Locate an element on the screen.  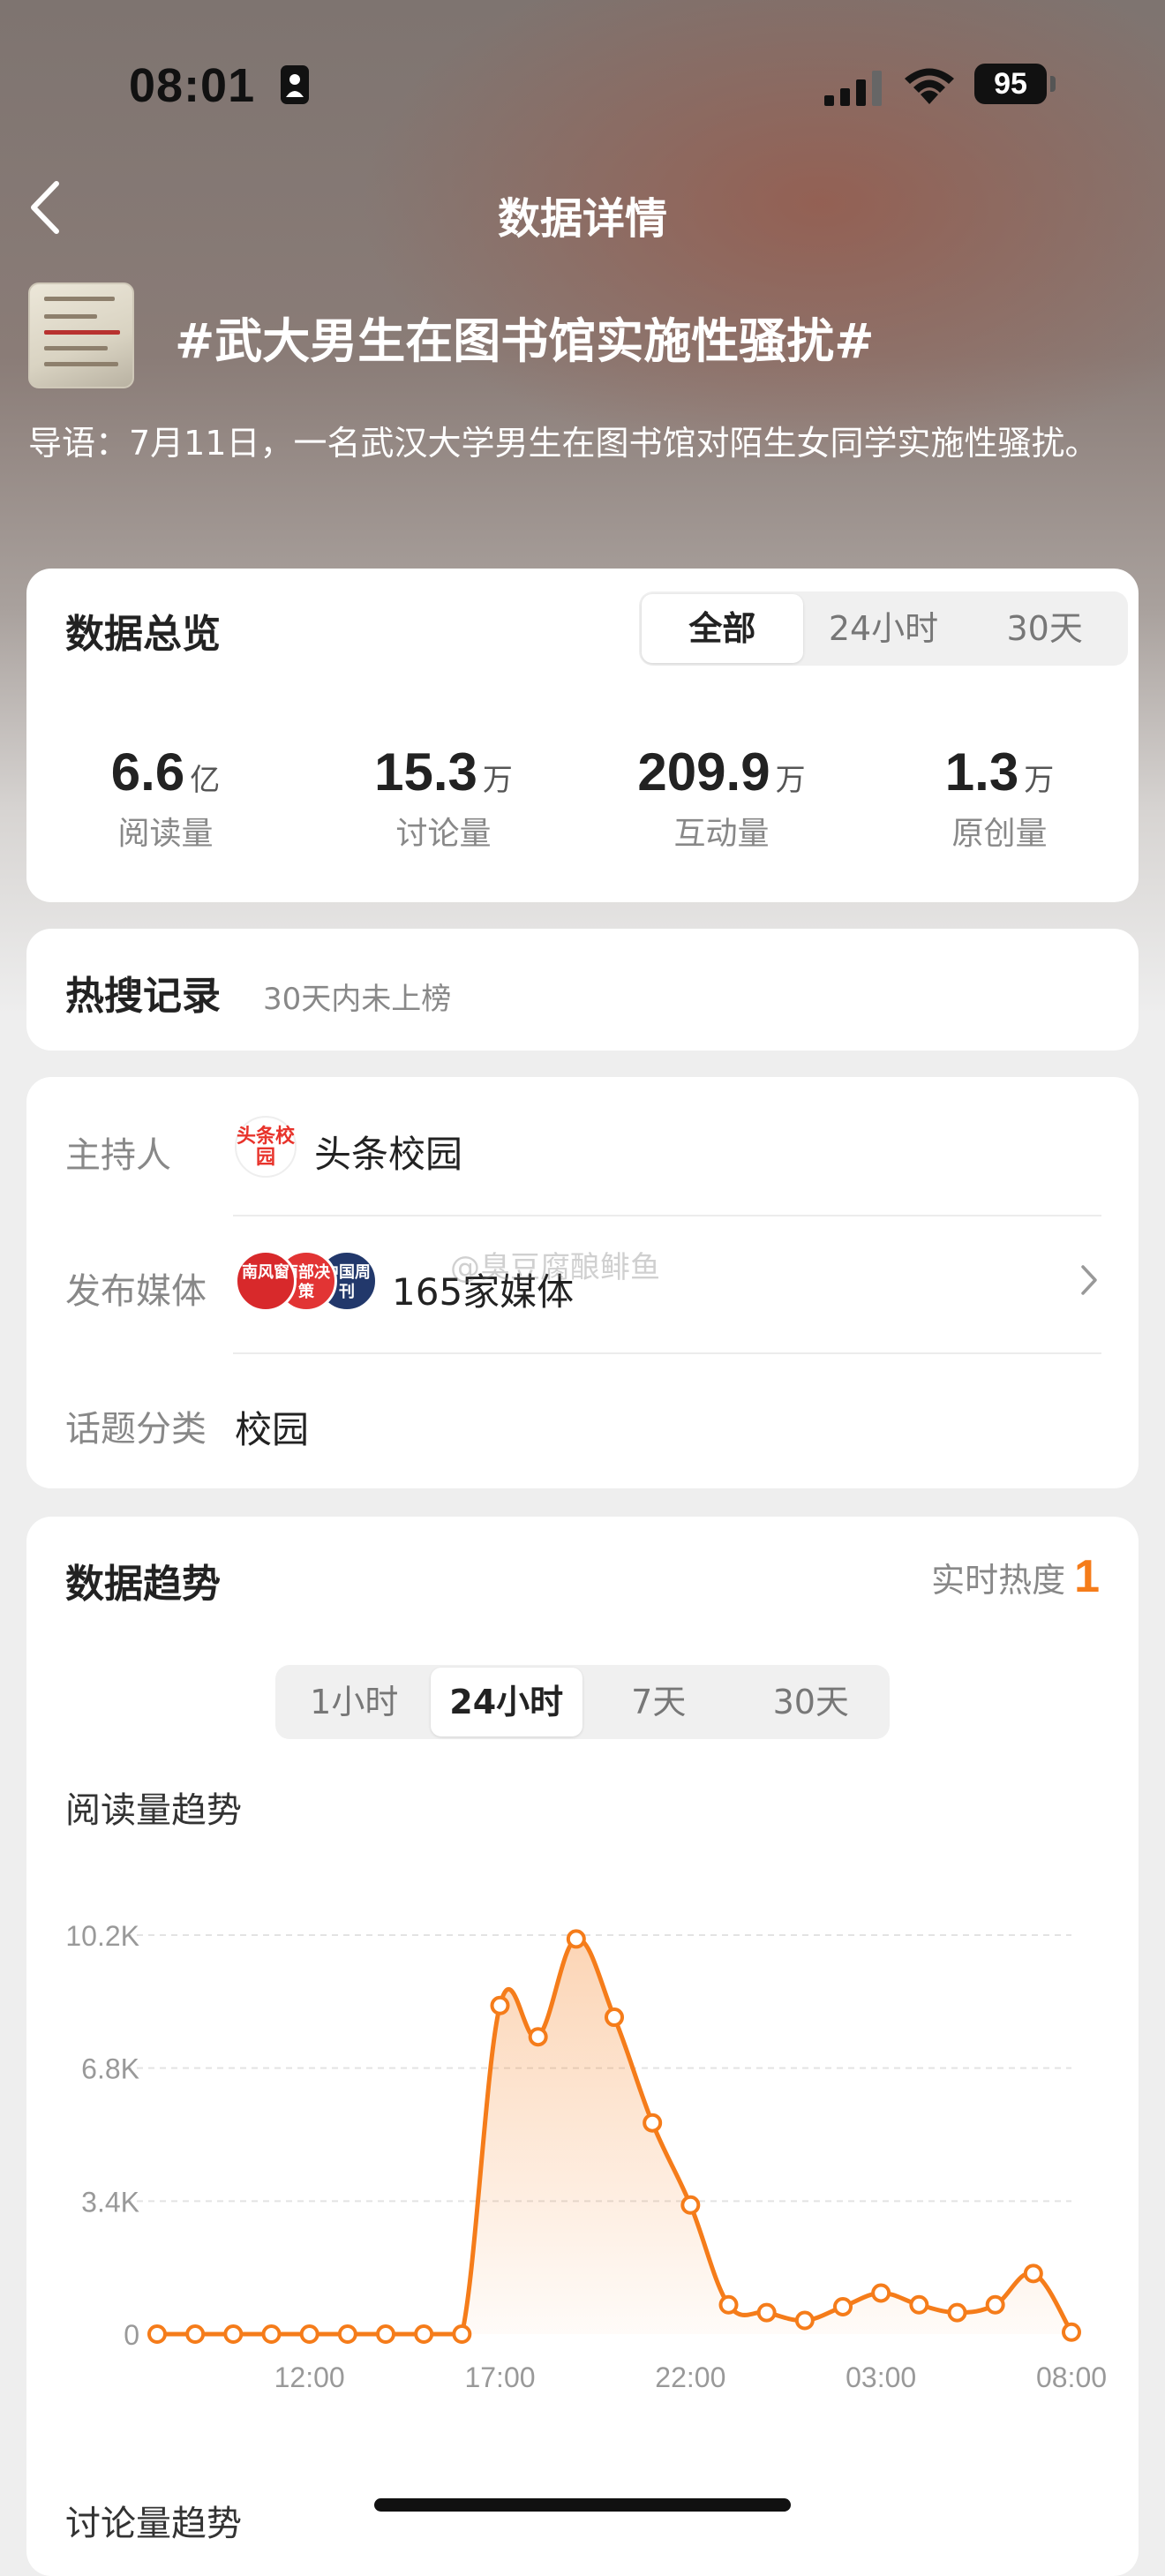
x-tick-label: 22:00 is located at coordinates (690, 2377).